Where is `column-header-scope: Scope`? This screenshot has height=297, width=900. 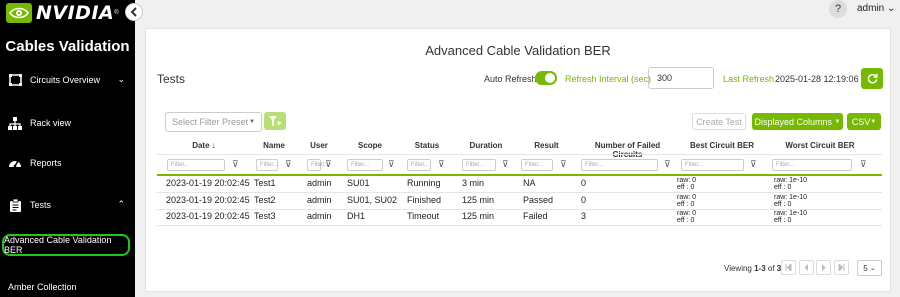
column-header-scope: Scope is located at coordinates (370, 145).